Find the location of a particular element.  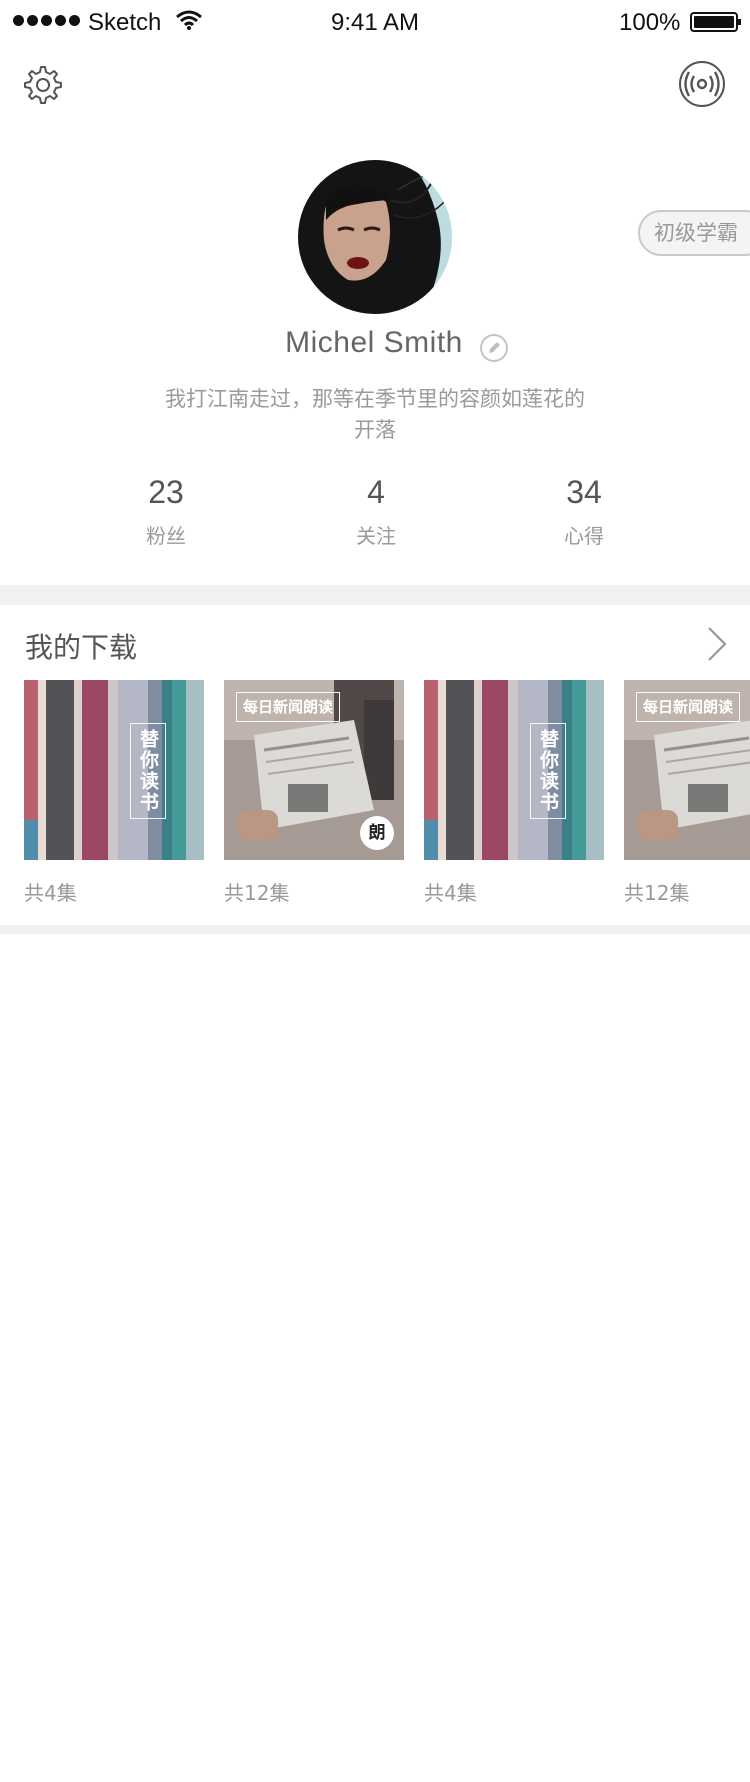

chevron-right-icon is located at coordinates (717, 644).